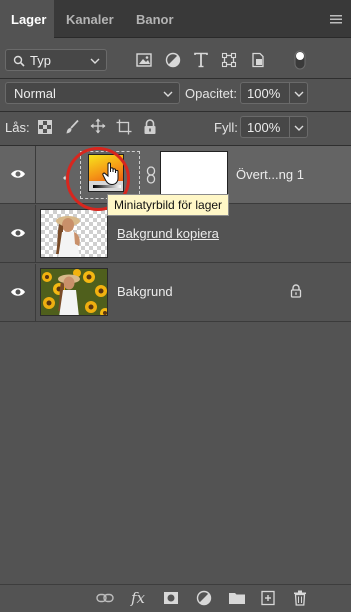 Image resolution: width=351 pixels, height=612 pixels. What do you see at coordinates (17, 127) in the screenshot?
I see `lock-label: Lås:` at bounding box center [17, 127].